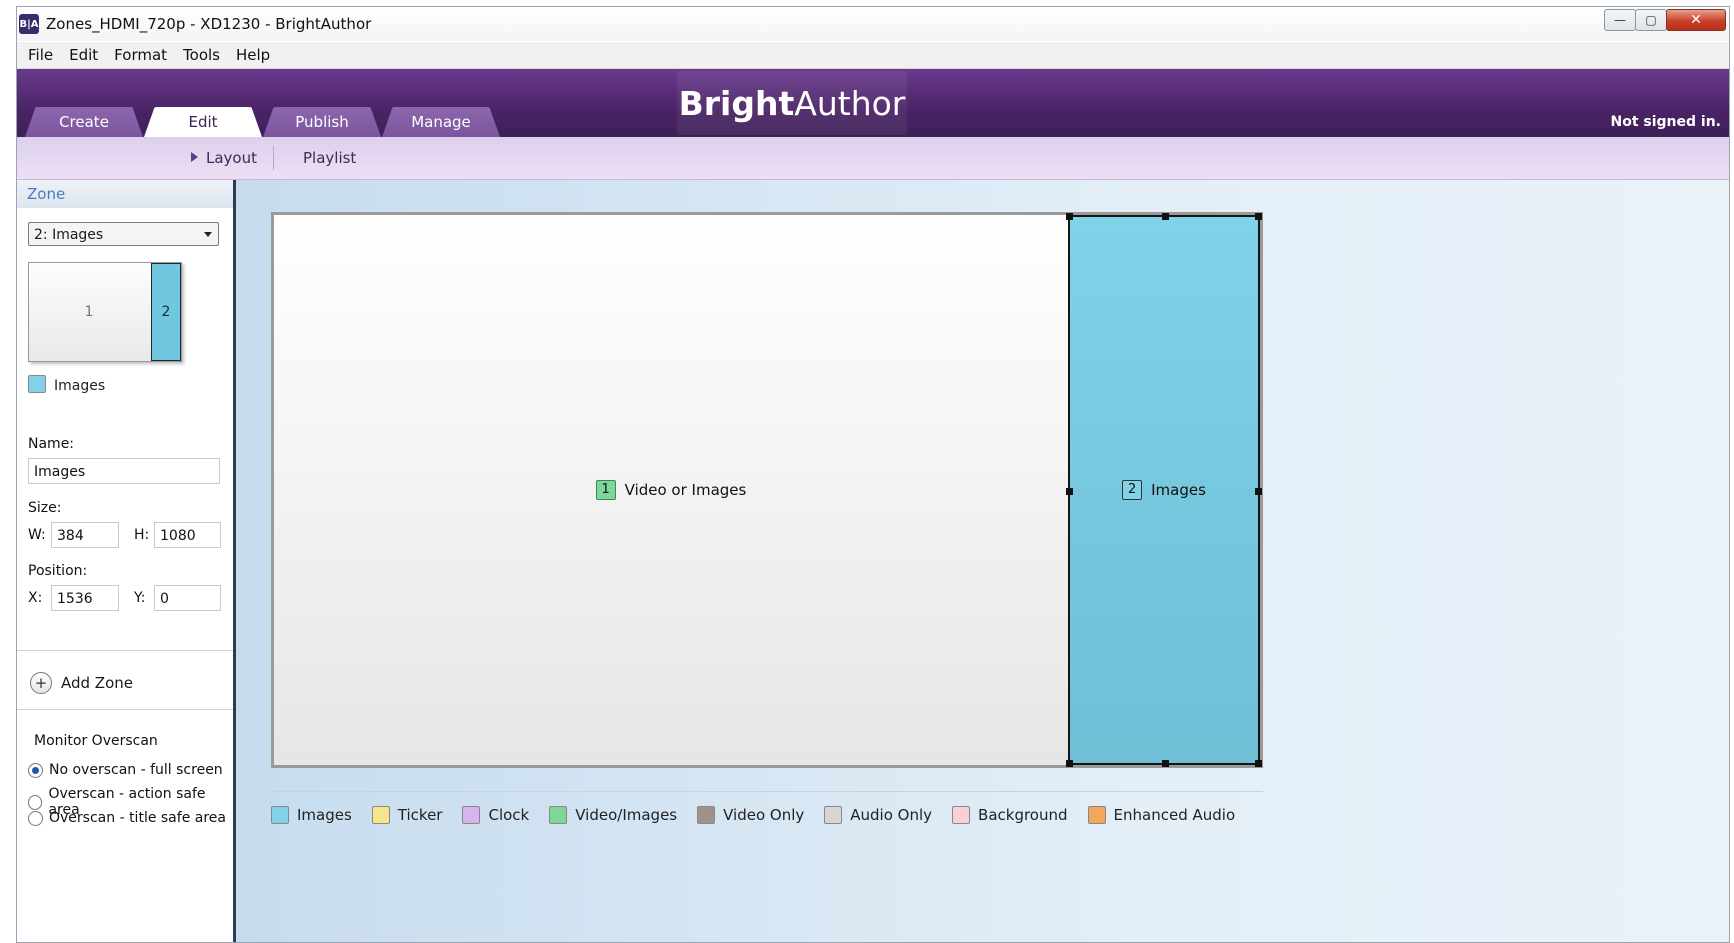 The image size is (1734, 943). What do you see at coordinates (1132, 490) in the screenshot?
I see `zone-2-number-badge: 2` at bounding box center [1132, 490].